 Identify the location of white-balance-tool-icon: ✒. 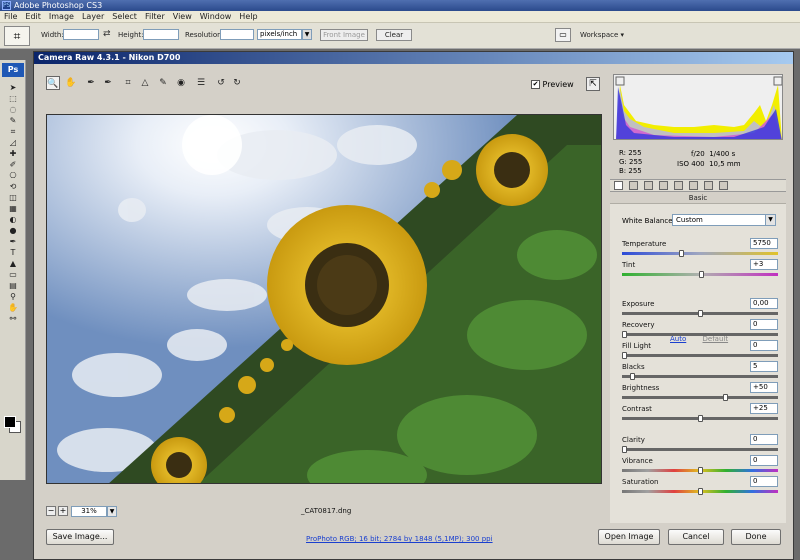
(91, 83).